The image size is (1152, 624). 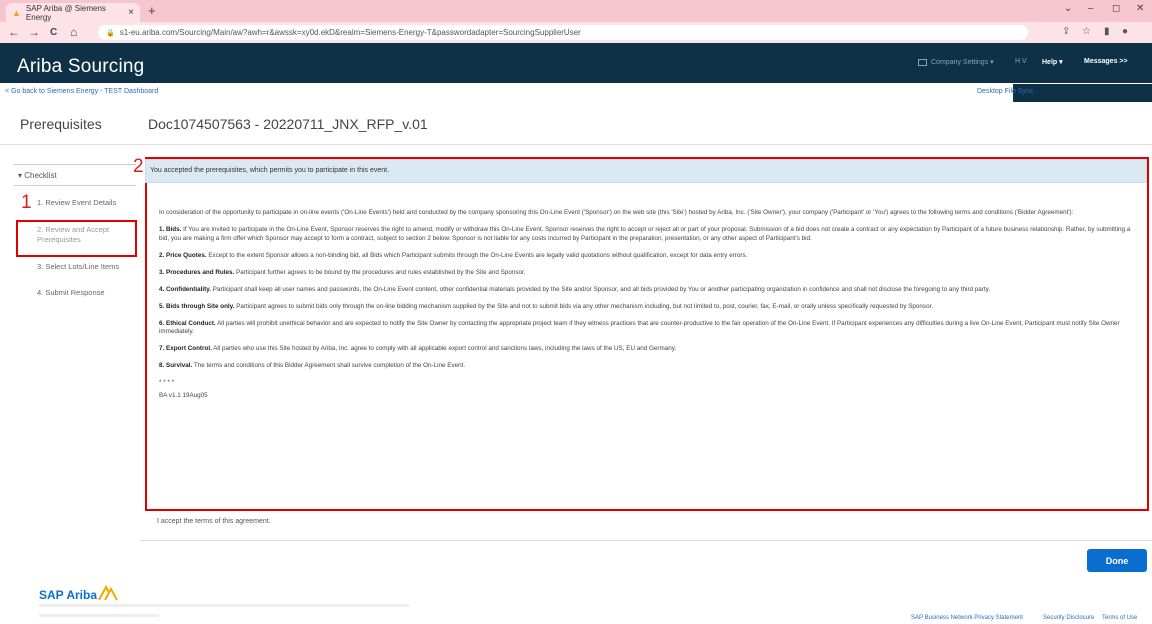 I want to click on messages-link: Messages >>, so click(x=1106, y=61).